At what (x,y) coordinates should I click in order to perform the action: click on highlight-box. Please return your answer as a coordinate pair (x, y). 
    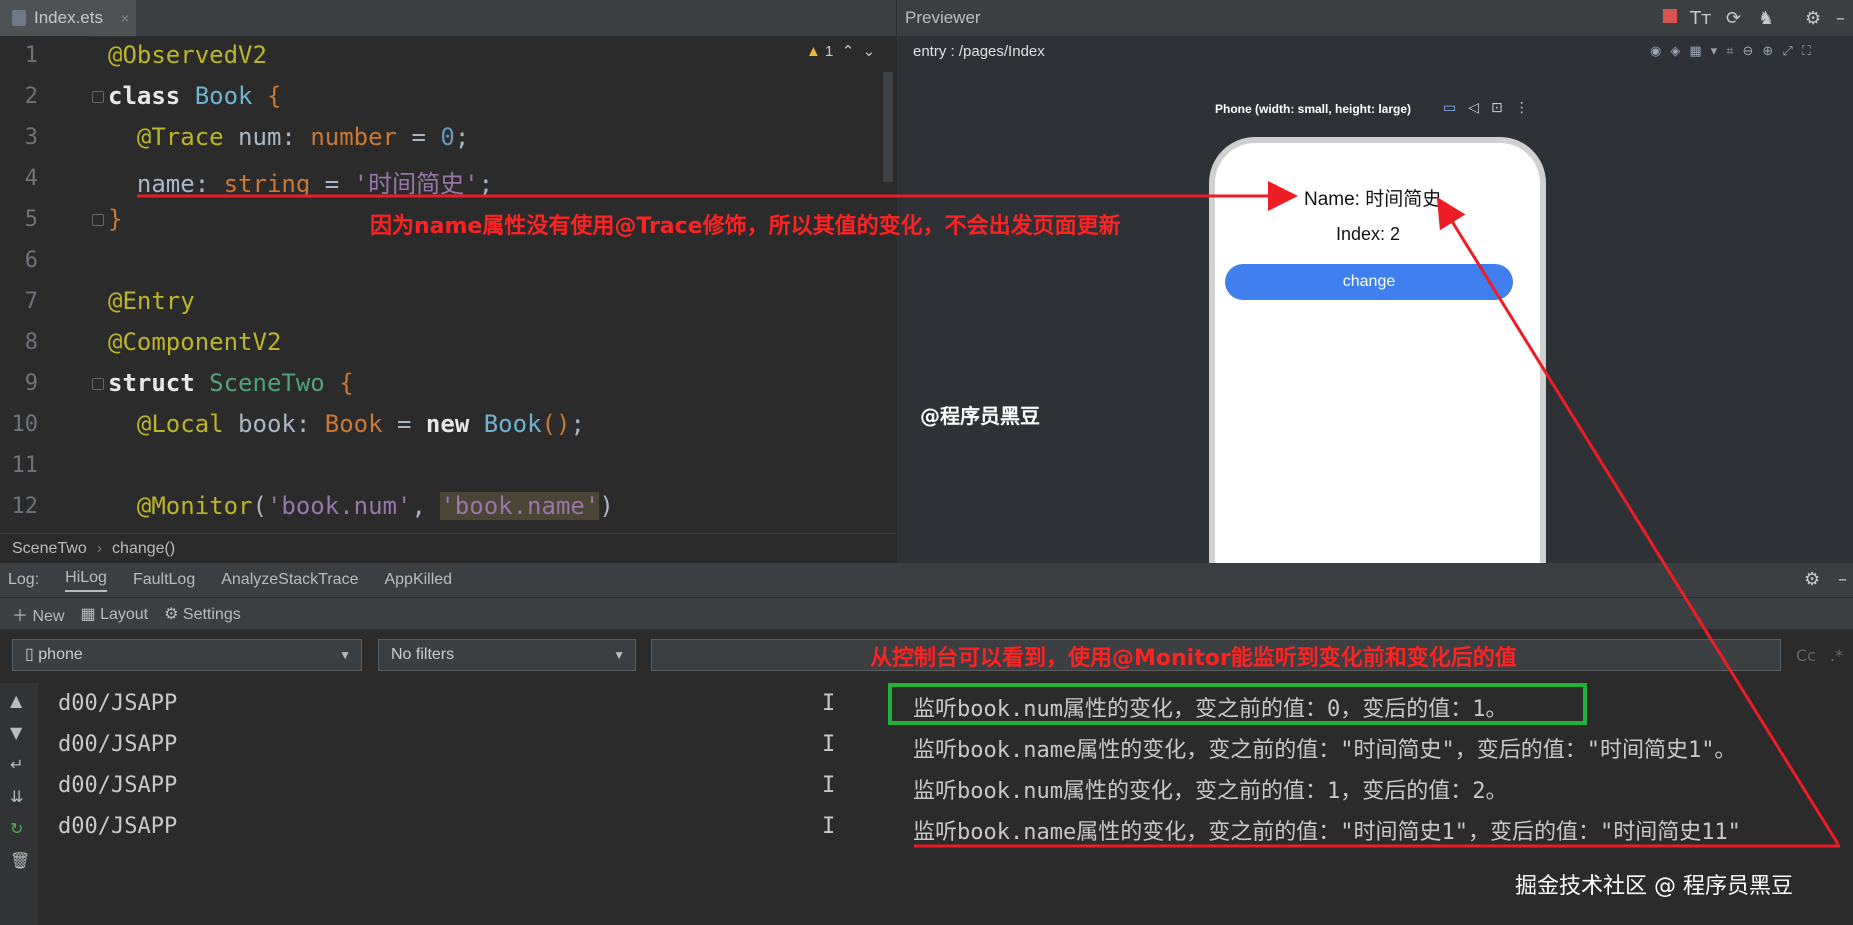
    Looking at the image, I should click on (1237, 704).